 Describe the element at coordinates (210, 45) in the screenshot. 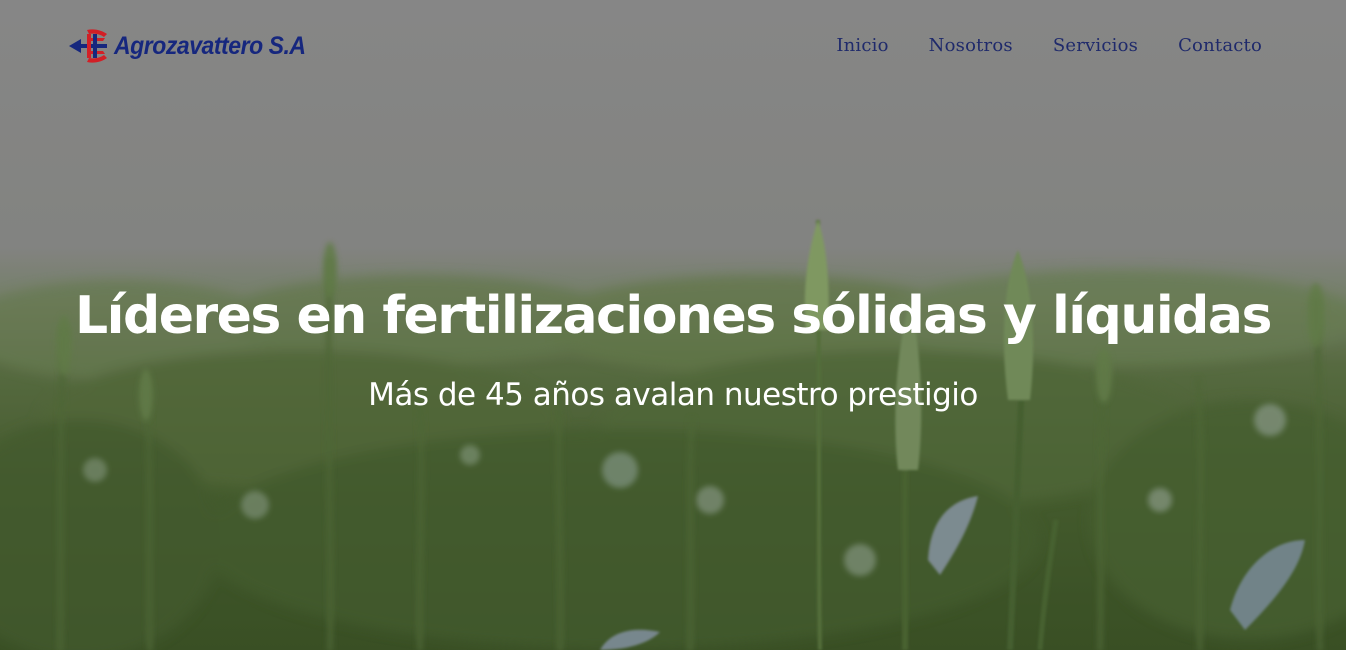

I see `brand-name: Agrozavattero S.A` at that location.